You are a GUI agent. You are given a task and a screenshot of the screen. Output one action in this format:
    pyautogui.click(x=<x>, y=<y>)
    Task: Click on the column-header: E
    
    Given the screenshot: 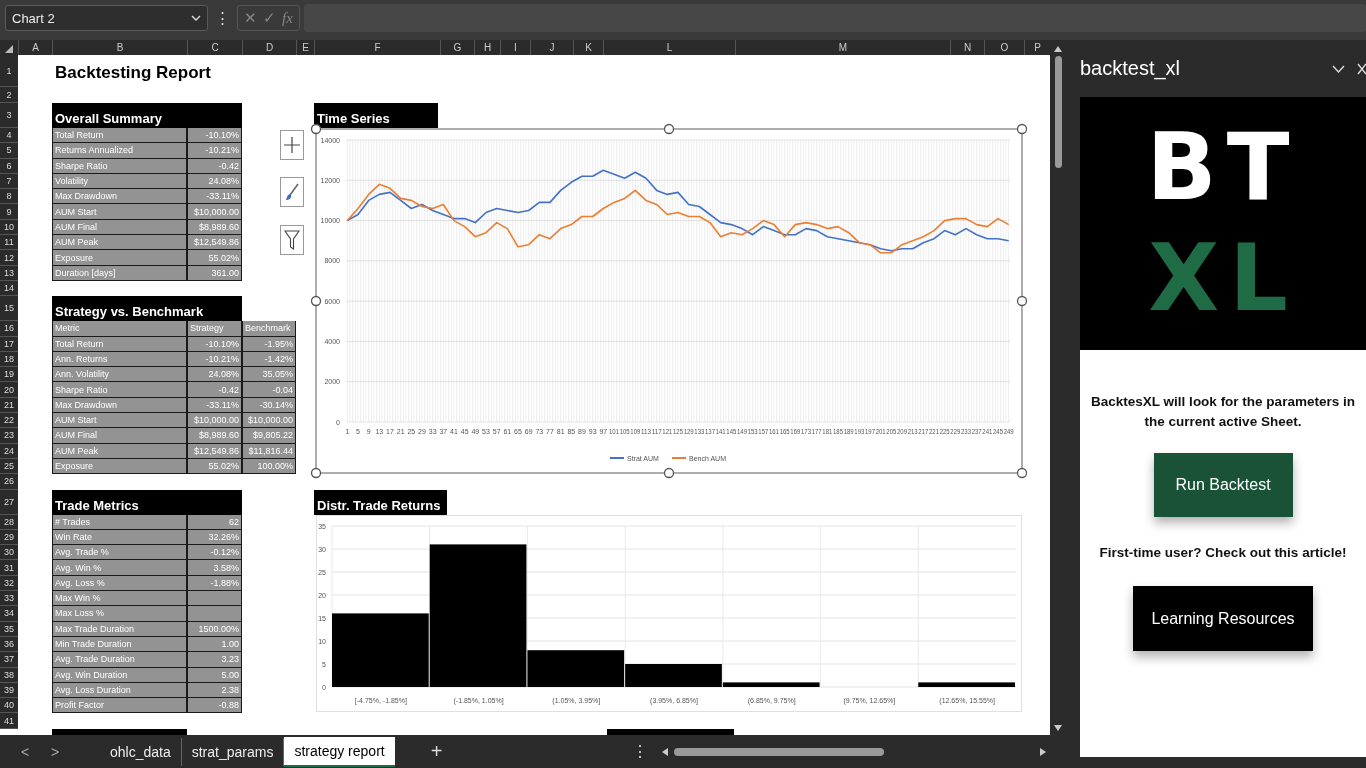 What is the action you would take?
    pyautogui.click(x=305, y=47)
    